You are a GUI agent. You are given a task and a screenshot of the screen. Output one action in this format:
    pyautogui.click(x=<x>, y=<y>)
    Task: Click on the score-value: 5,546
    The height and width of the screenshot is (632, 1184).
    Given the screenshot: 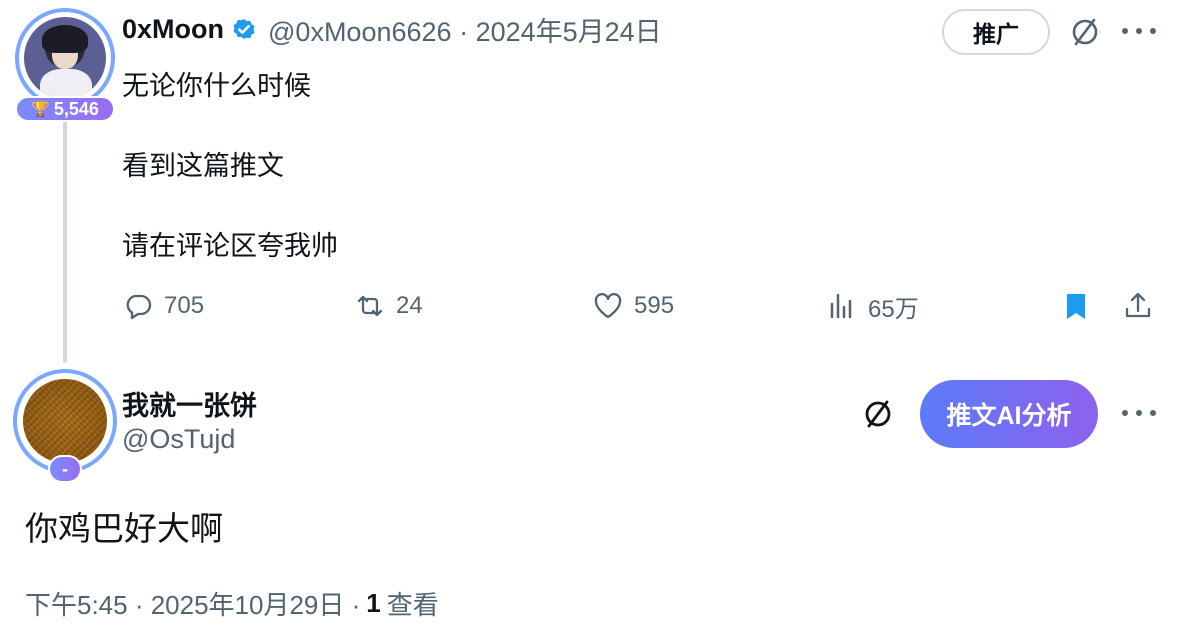 What is the action you would take?
    pyautogui.click(x=76, y=108)
    